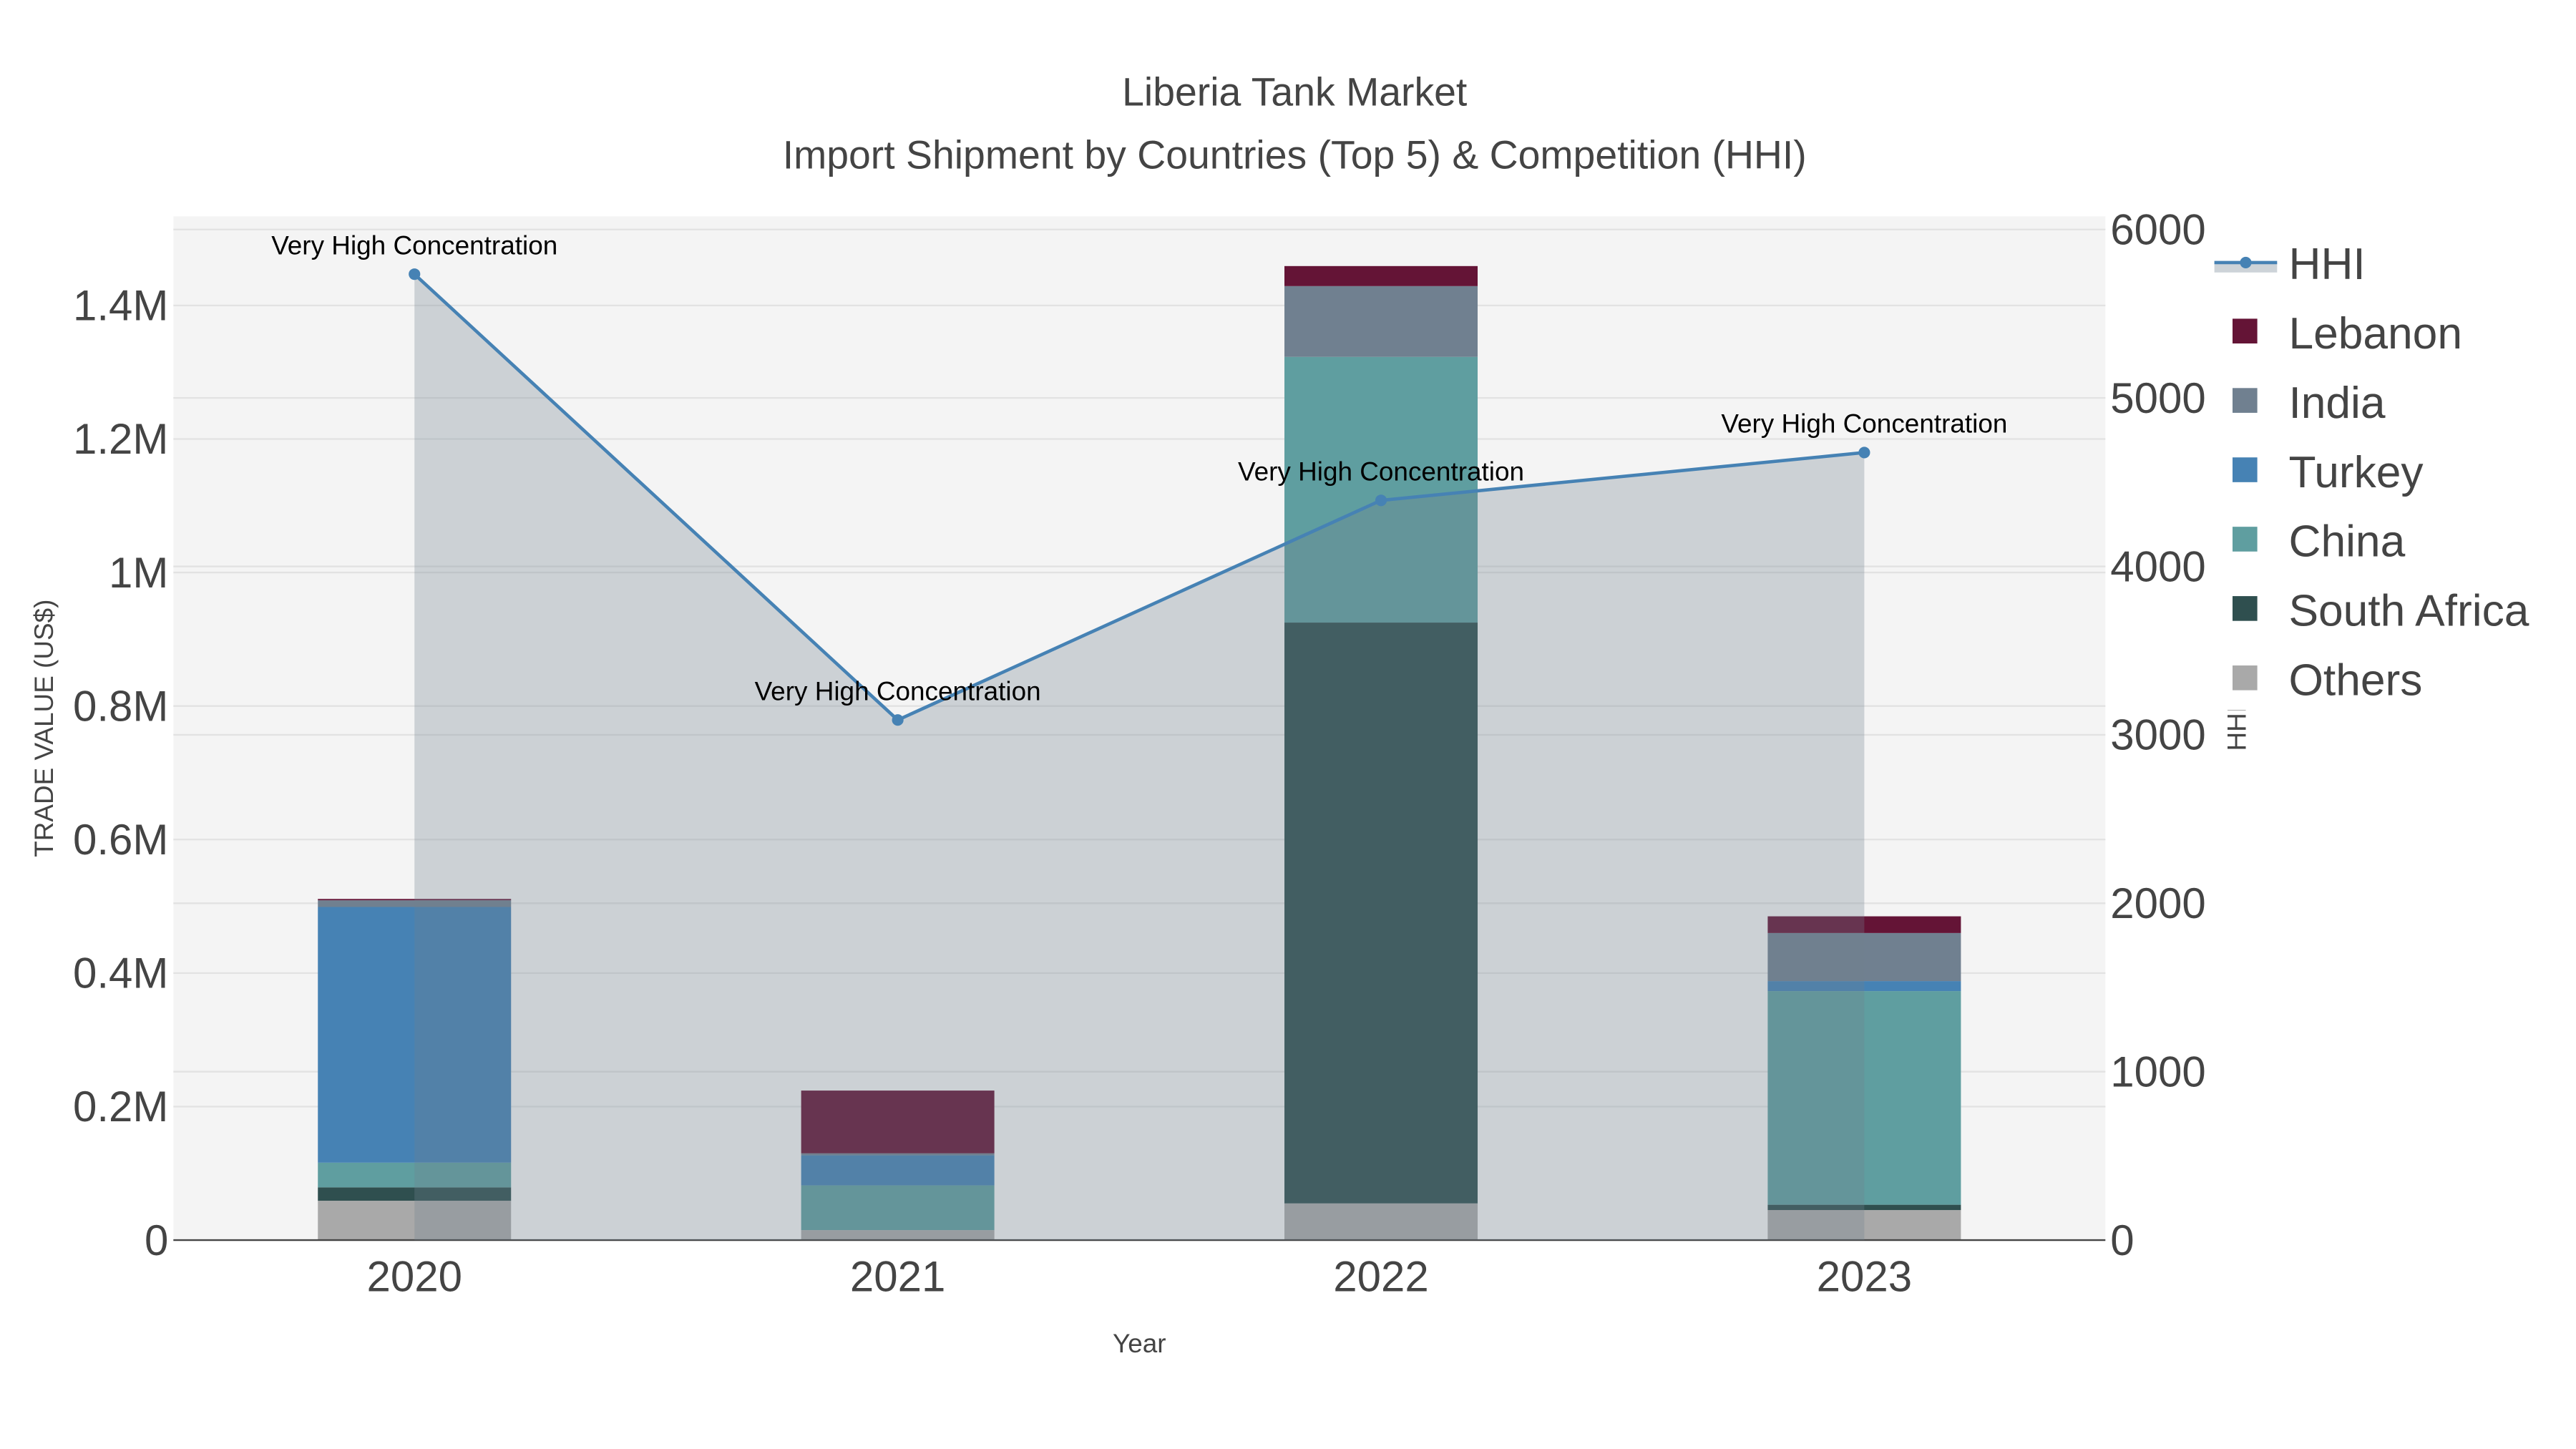  Describe the element at coordinates (897, 1277) in the screenshot. I see `x-tick-label: 2021` at that location.